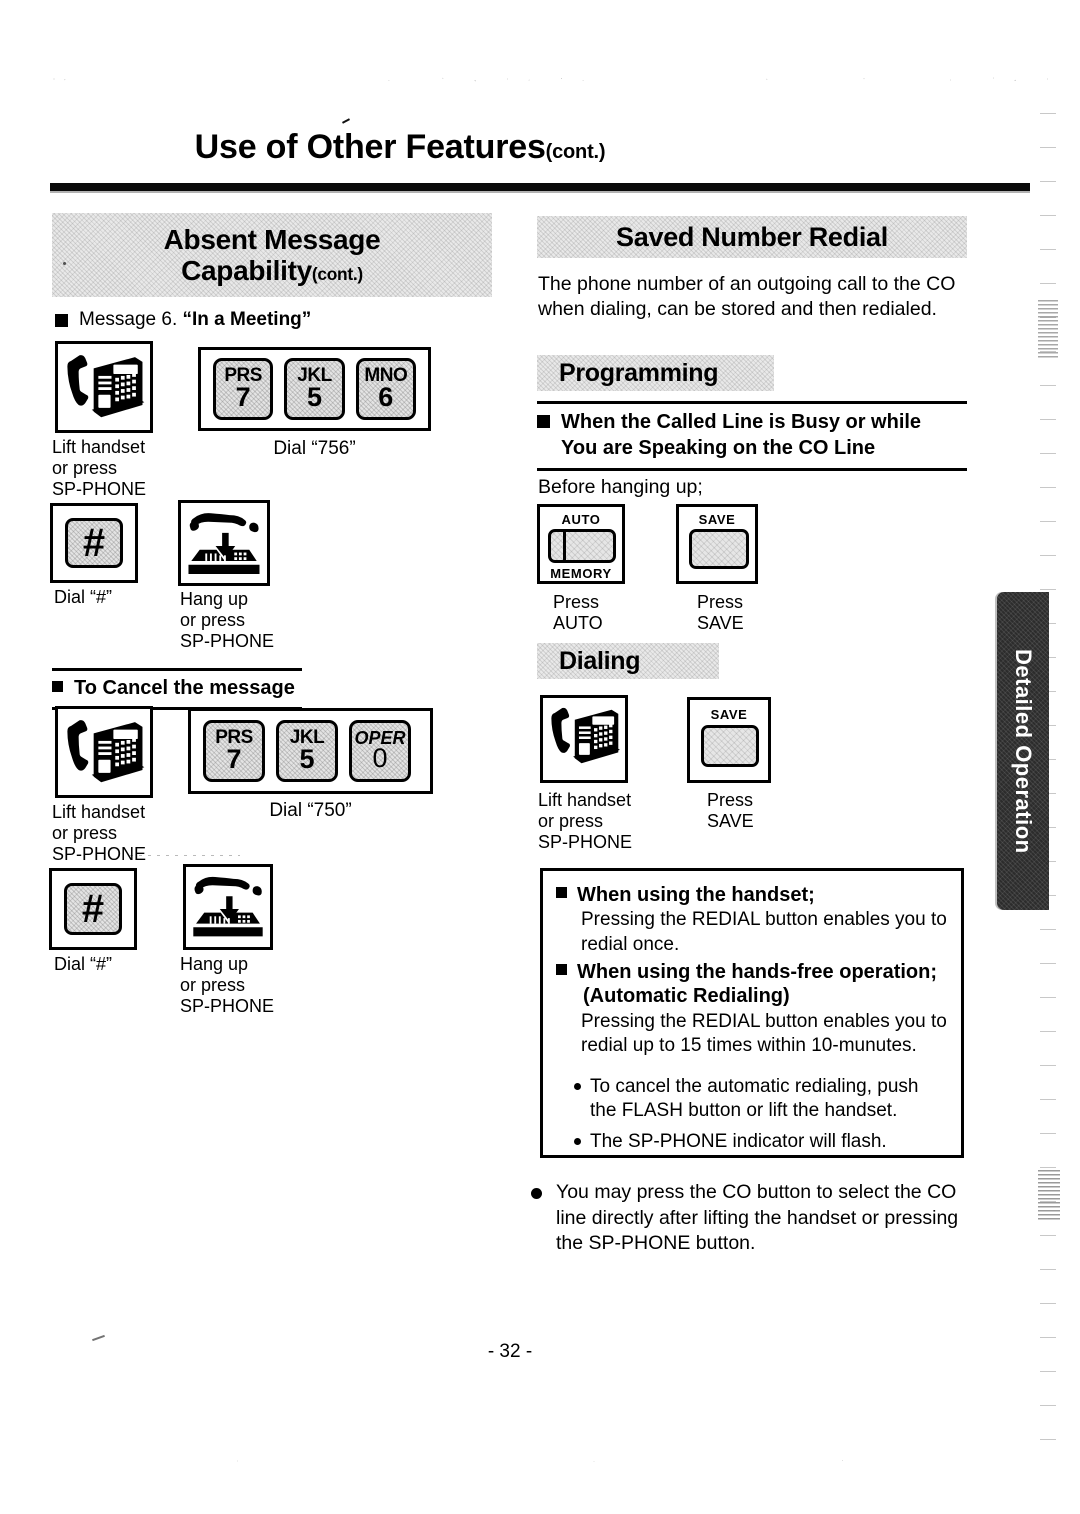  I want to click on key-prs-7: PRS 7, so click(243, 389).